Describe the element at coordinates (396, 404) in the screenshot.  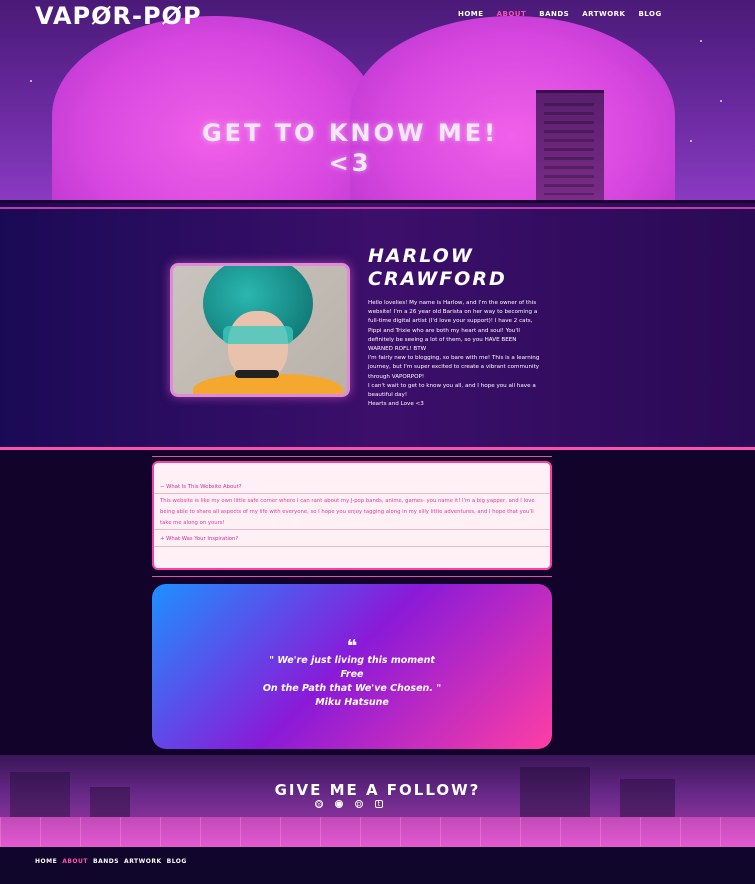
I see `bio-paragraph: Hearts and Love <3` at that location.